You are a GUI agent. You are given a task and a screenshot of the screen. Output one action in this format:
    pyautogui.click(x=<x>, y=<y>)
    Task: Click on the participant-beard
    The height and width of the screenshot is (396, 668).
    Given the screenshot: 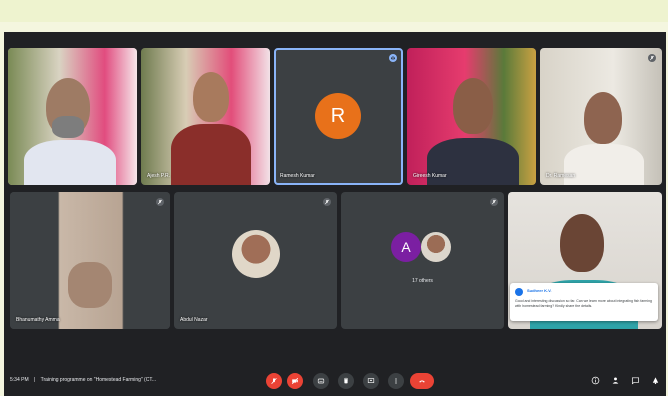 What is the action you would take?
    pyautogui.click(x=68, y=127)
    